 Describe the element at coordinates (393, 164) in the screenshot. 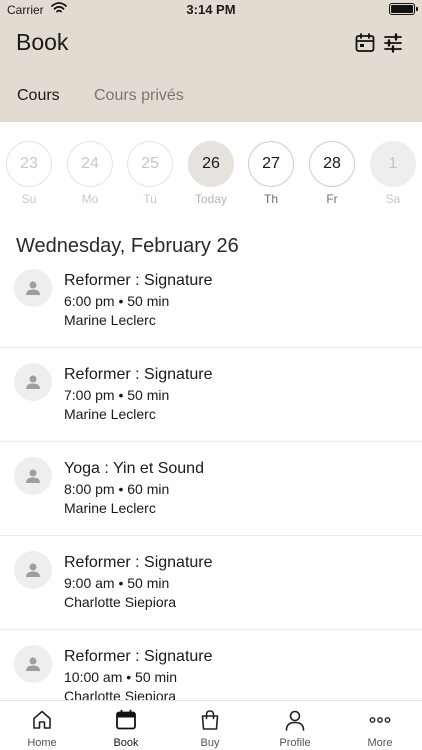

I see `day-number: 1` at that location.